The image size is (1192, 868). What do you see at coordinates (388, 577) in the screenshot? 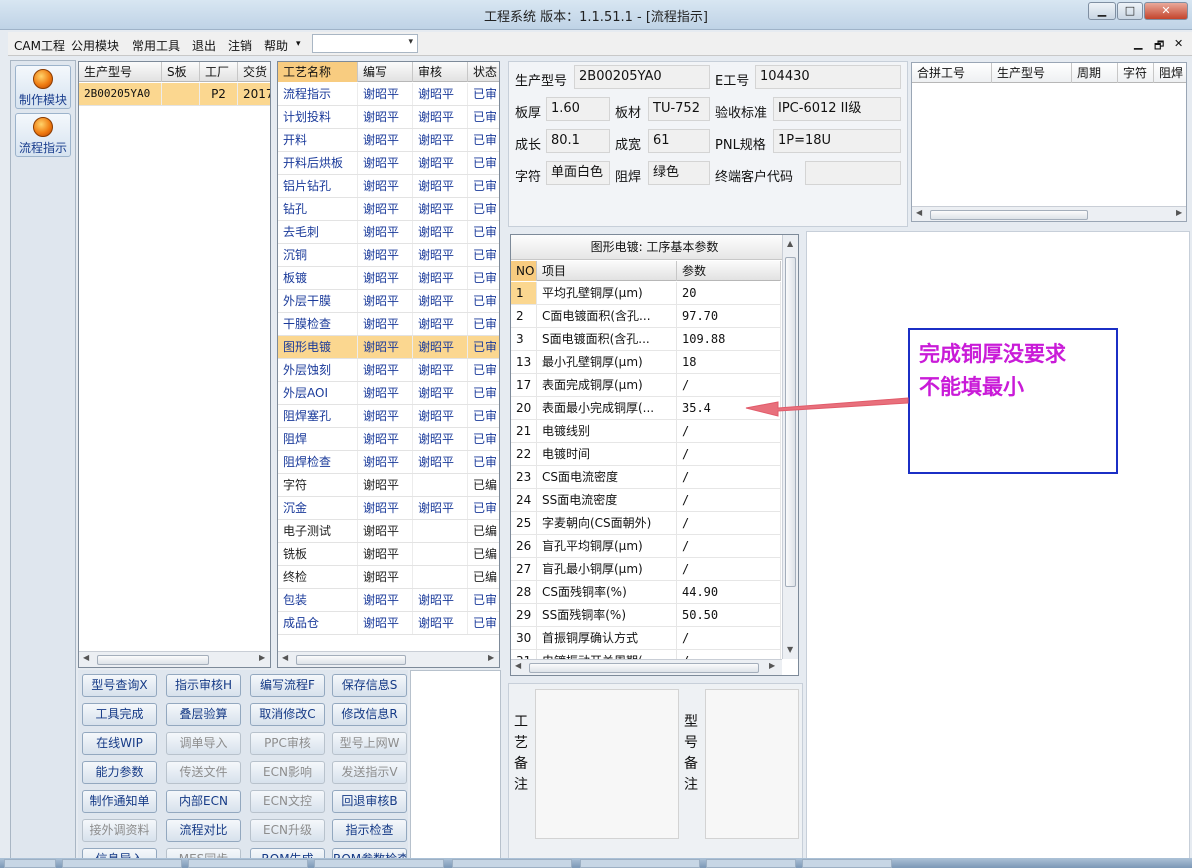
I see `table-row: 终检 谢昭平 已编` at bounding box center [388, 577].